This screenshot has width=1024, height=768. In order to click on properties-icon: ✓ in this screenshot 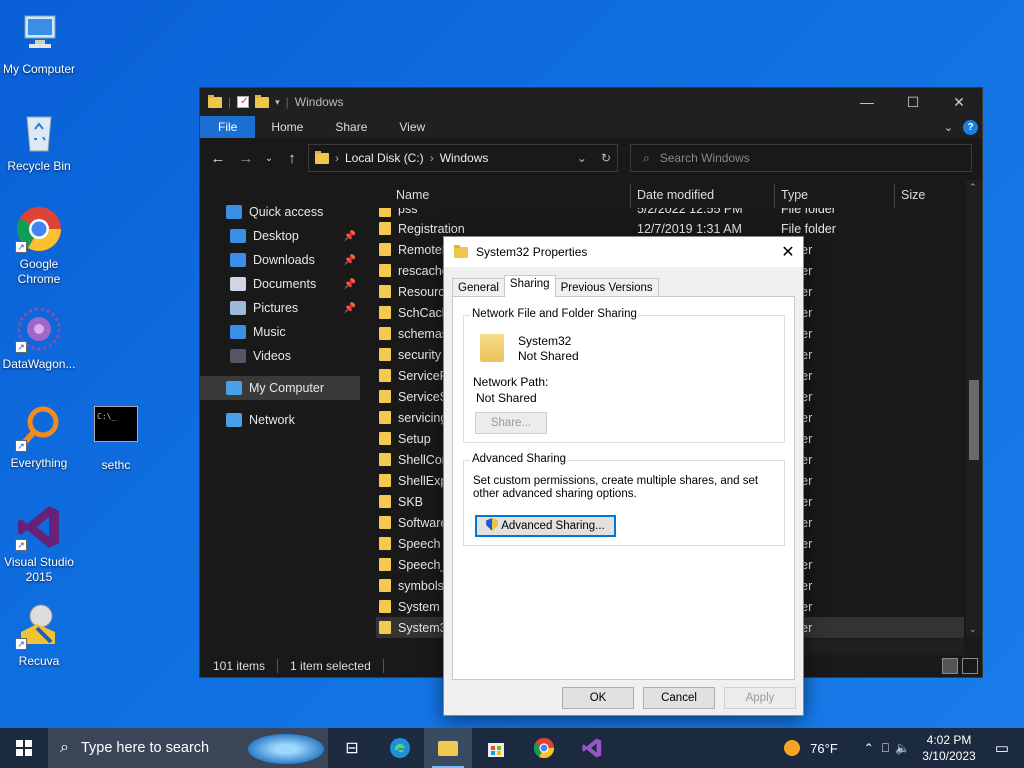, I will do `click(243, 102)`.